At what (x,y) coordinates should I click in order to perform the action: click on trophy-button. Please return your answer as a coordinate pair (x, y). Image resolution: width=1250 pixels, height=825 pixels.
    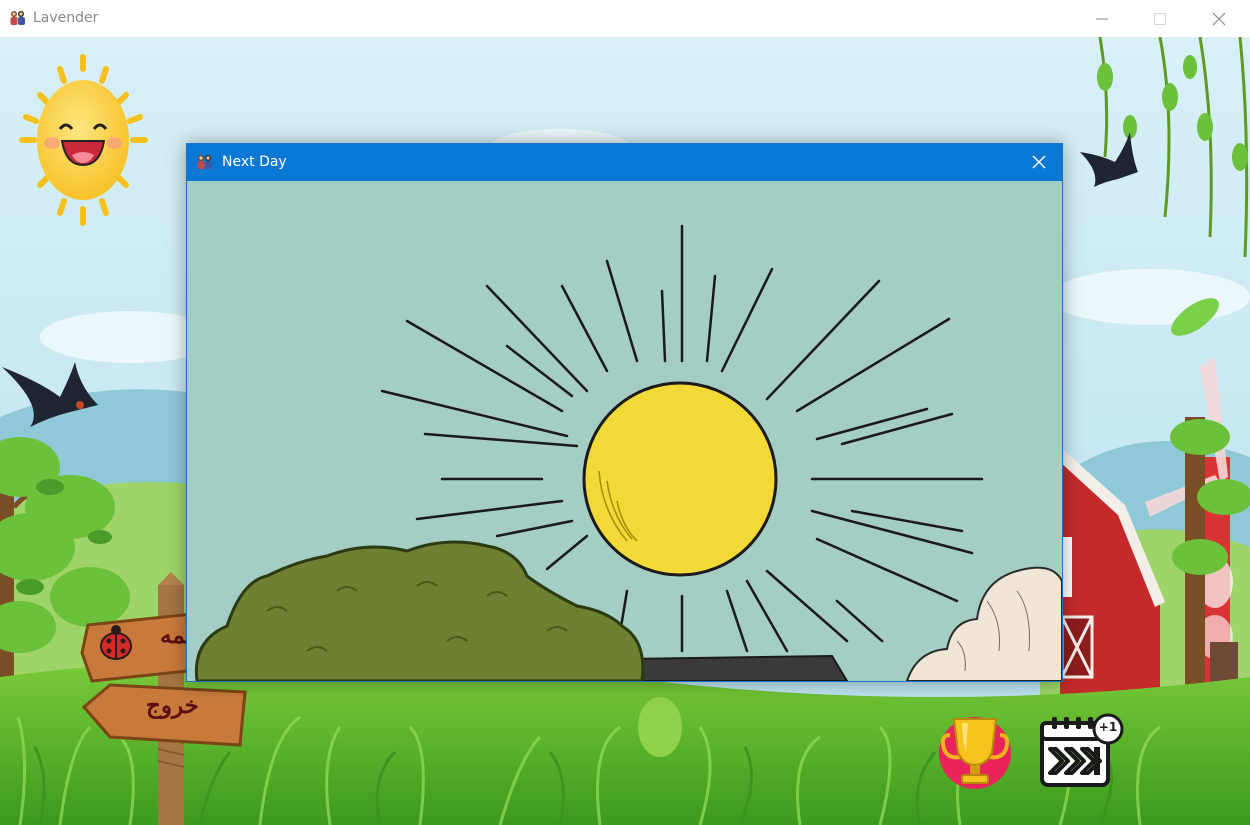
    Looking at the image, I should click on (975, 751).